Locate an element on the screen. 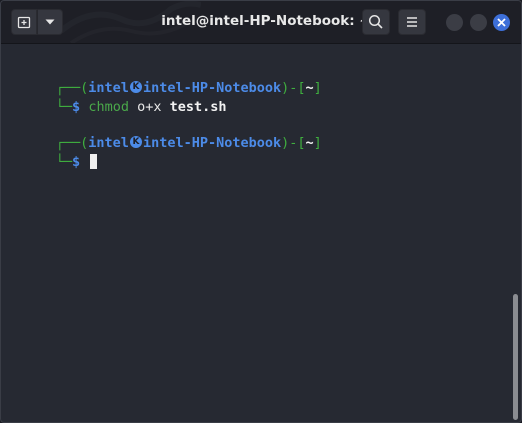  prompt-host: intel-HP-Notebook is located at coordinates (212, 143).